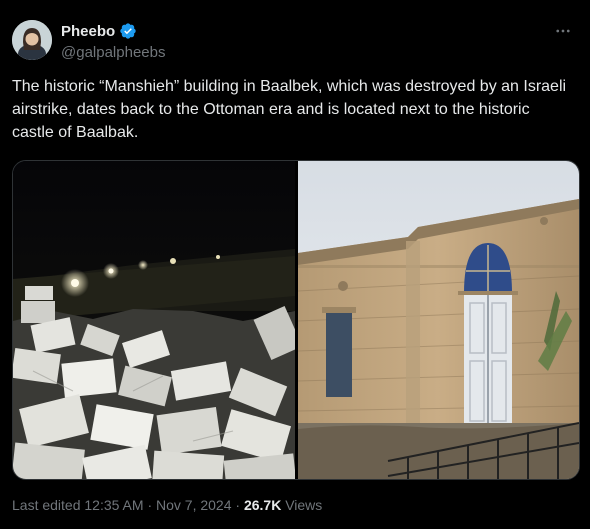  Describe the element at coordinates (262, 505) in the screenshot. I see `views-count: 26.7K` at that location.